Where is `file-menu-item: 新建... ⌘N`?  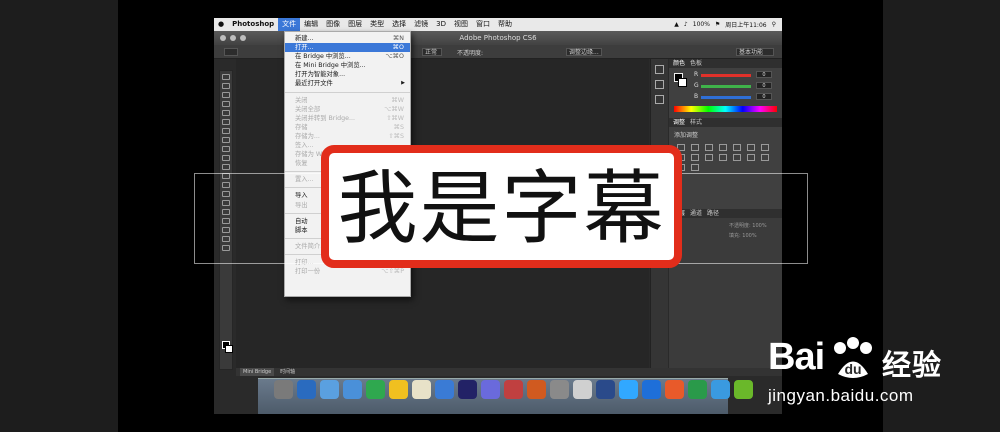
file-menu-item: 新建... ⌘N is located at coordinates (347, 38).